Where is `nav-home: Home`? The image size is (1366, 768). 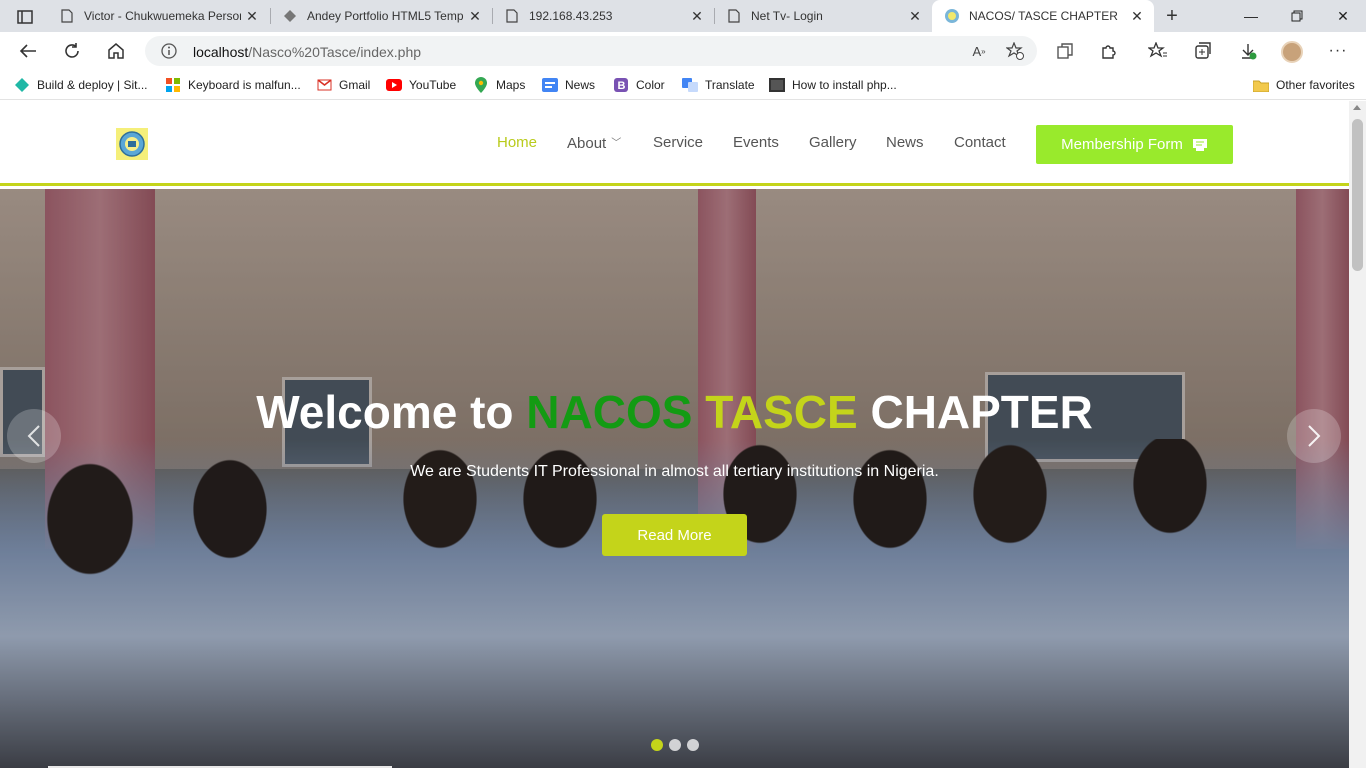 nav-home: Home is located at coordinates (517, 142).